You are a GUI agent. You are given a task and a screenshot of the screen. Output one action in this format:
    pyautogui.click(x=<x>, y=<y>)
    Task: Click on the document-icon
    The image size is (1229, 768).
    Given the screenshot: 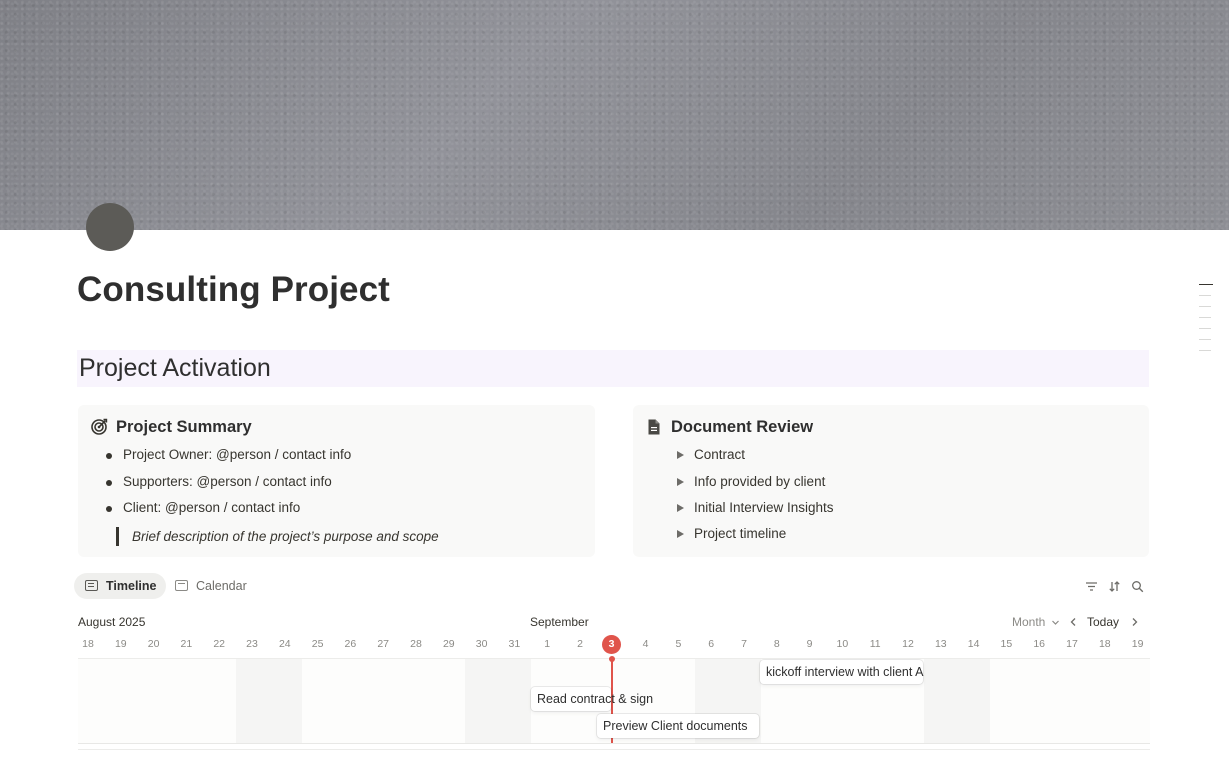 What is the action you would take?
    pyautogui.click(x=654, y=427)
    